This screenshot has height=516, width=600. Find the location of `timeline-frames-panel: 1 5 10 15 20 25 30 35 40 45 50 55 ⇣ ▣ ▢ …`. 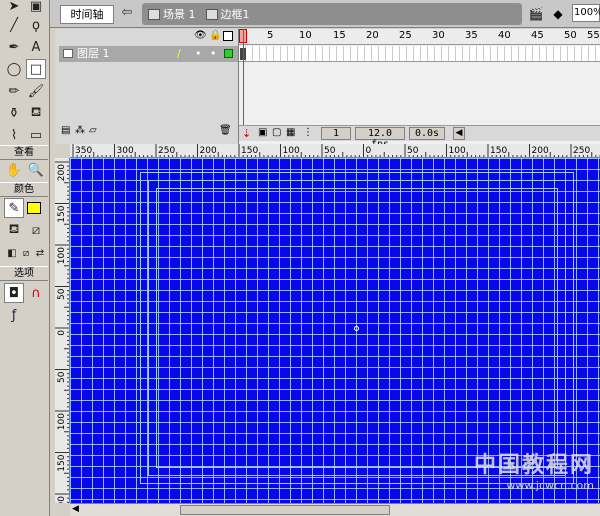

timeline-frames-panel: 1 5 10 15 20 25 30 35 40 45 50 55 ⇣ ▣ ▢ … is located at coordinates (419, 89).